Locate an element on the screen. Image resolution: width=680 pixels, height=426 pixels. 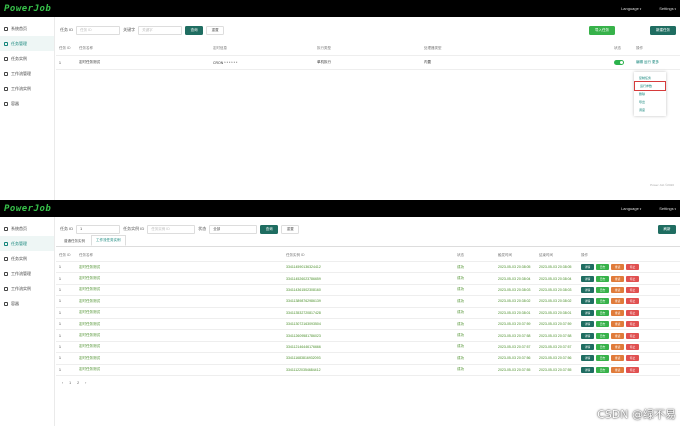
cell-trigger: 2023-05-03 20:38:04 is located at coordinates (514, 278).